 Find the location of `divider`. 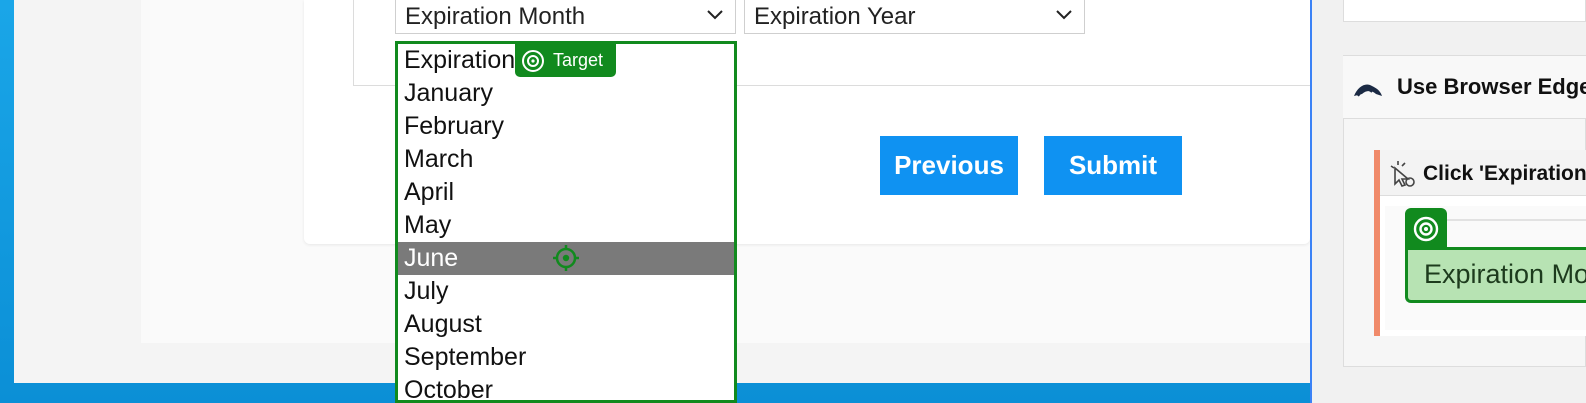

divider is located at coordinates (1516, 220).